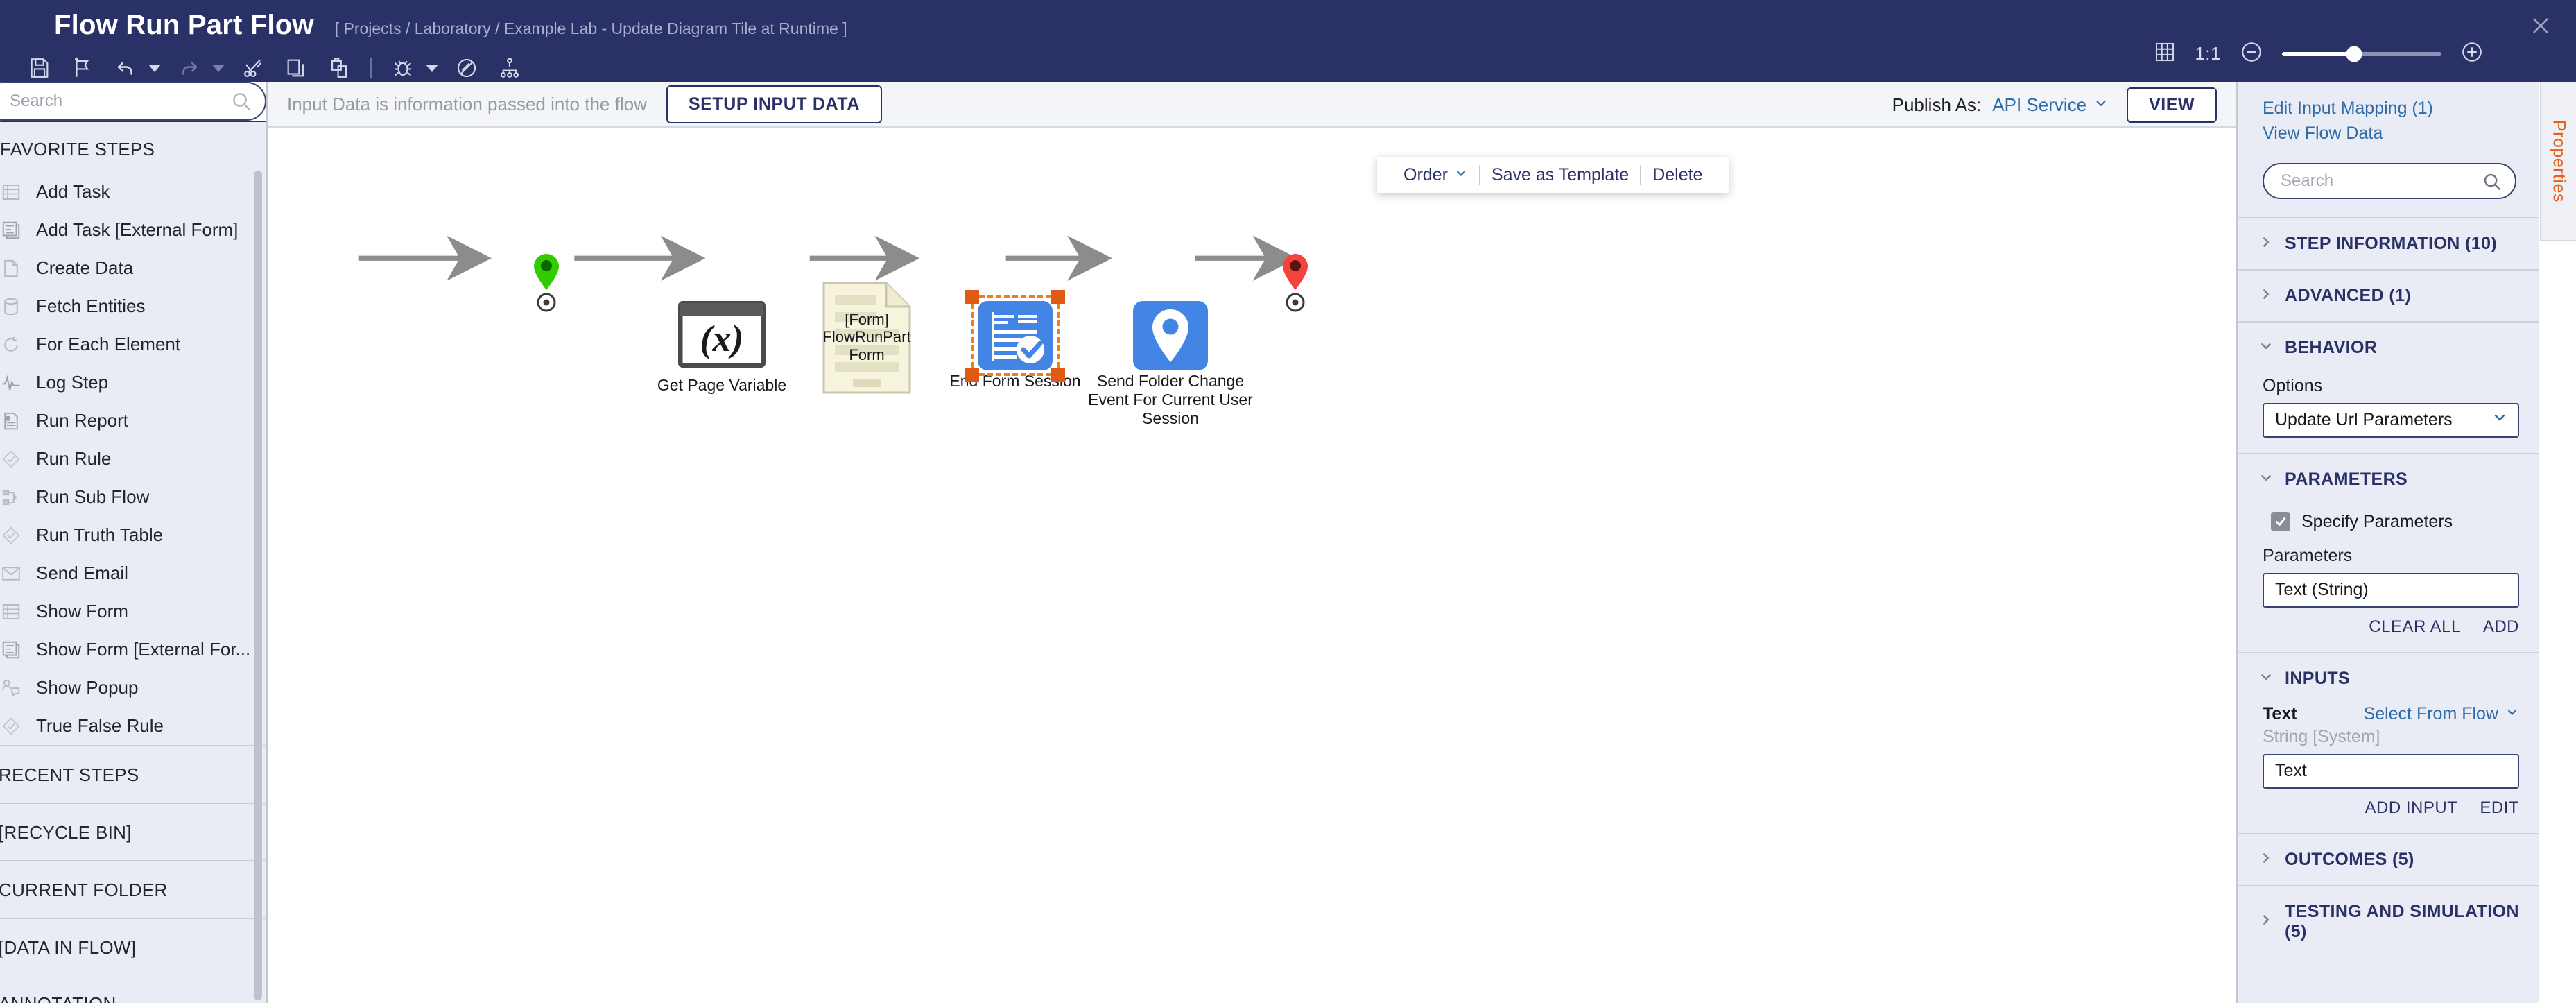  Describe the element at coordinates (509, 68) in the screenshot. I see `hierarchy-icon` at that location.